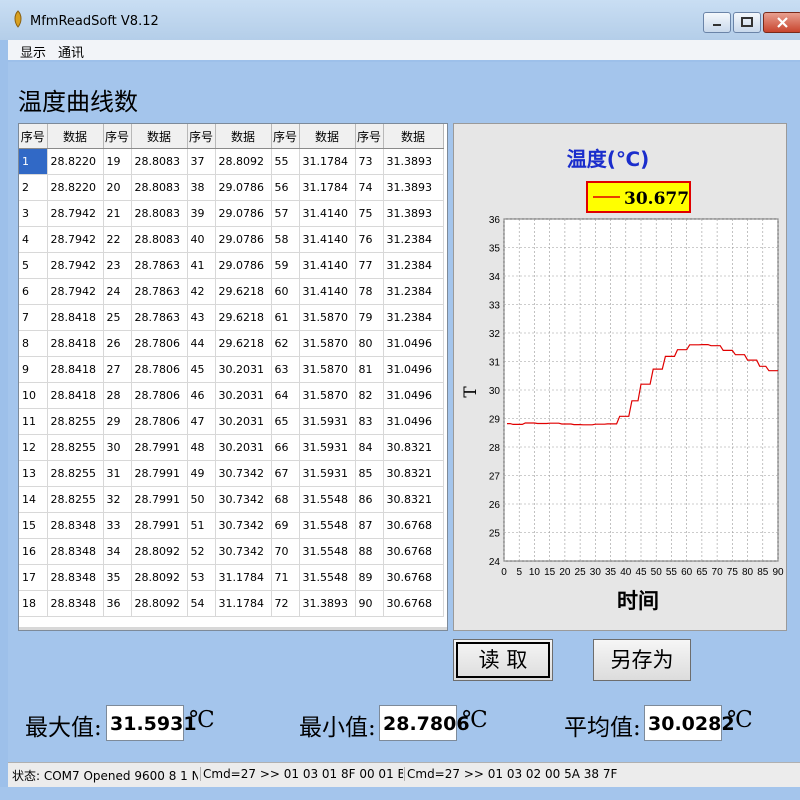  Describe the element at coordinates (285, 265) in the screenshot. I see `table-cell-index: 59` at that location.